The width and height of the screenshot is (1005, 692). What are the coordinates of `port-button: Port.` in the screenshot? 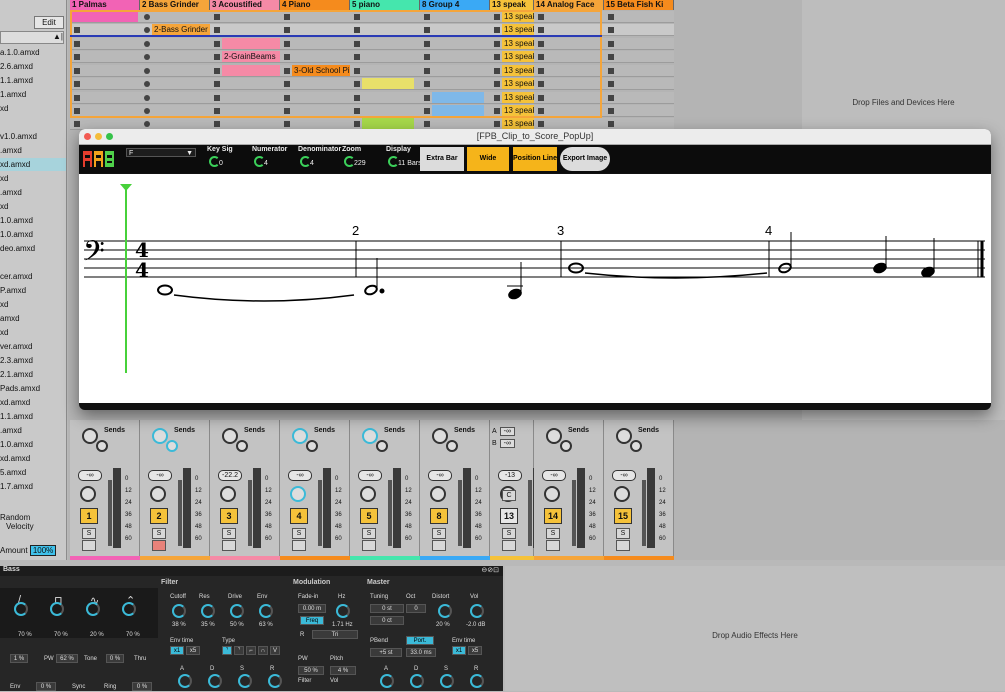 It's located at (420, 640).